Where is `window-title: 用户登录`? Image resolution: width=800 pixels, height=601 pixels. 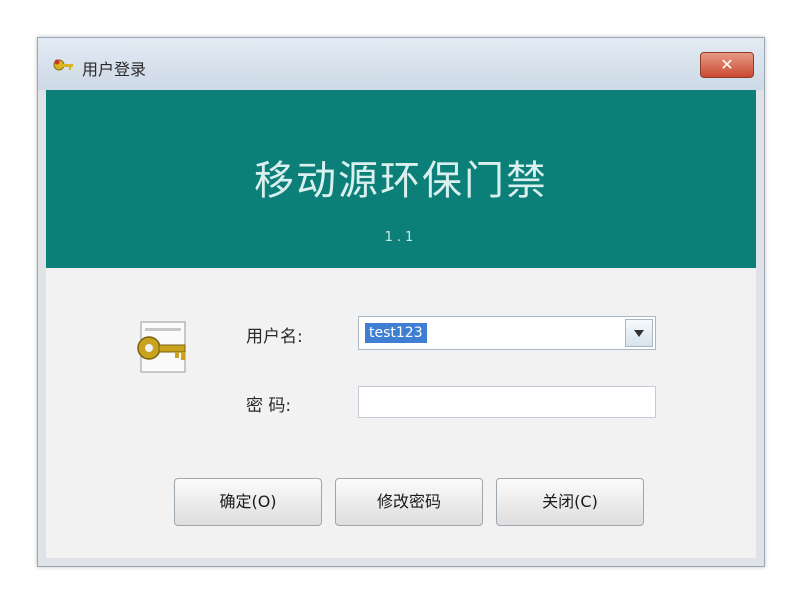
window-title: 用户登录 is located at coordinates (114, 69).